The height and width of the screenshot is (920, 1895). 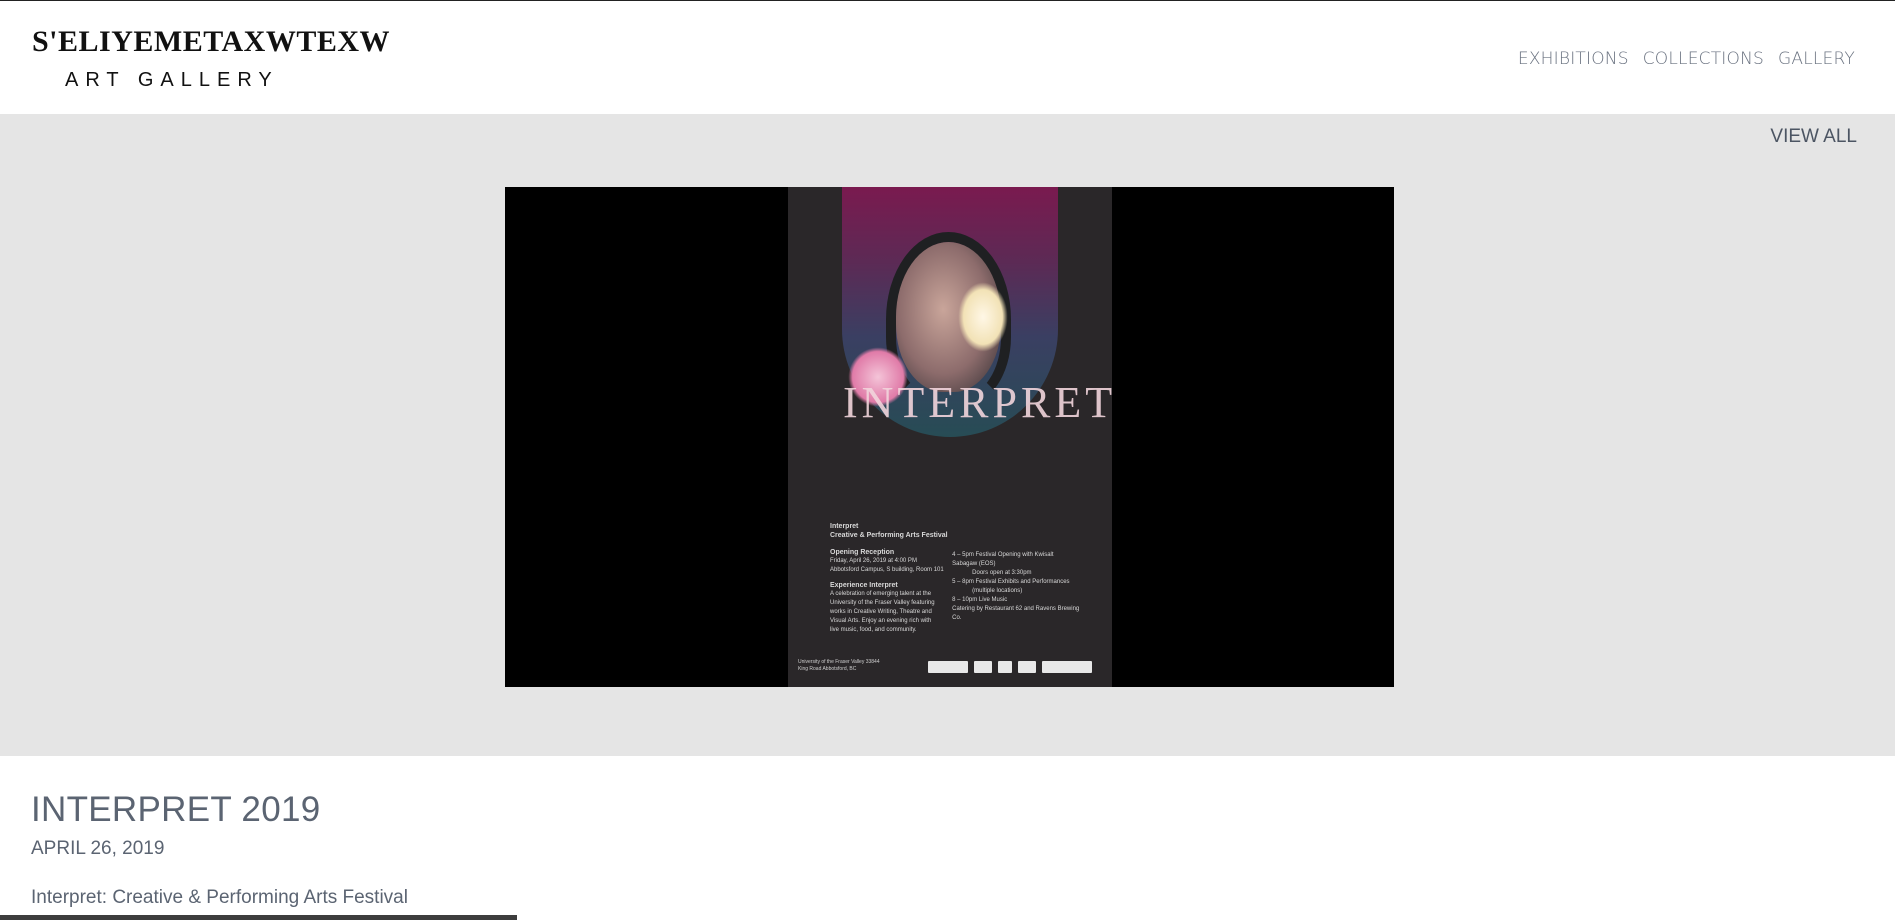 What do you see at coordinates (98, 848) in the screenshot?
I see `exhibition-date: APRIL 26, 2019` at bounding box center [98, 848].